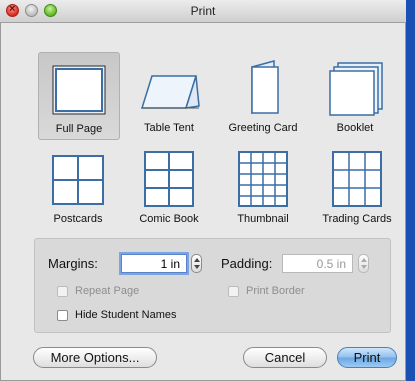  Describe the element at coordinates (233, 291) in the screenshot. I see `print-border-checkbox` at that location.